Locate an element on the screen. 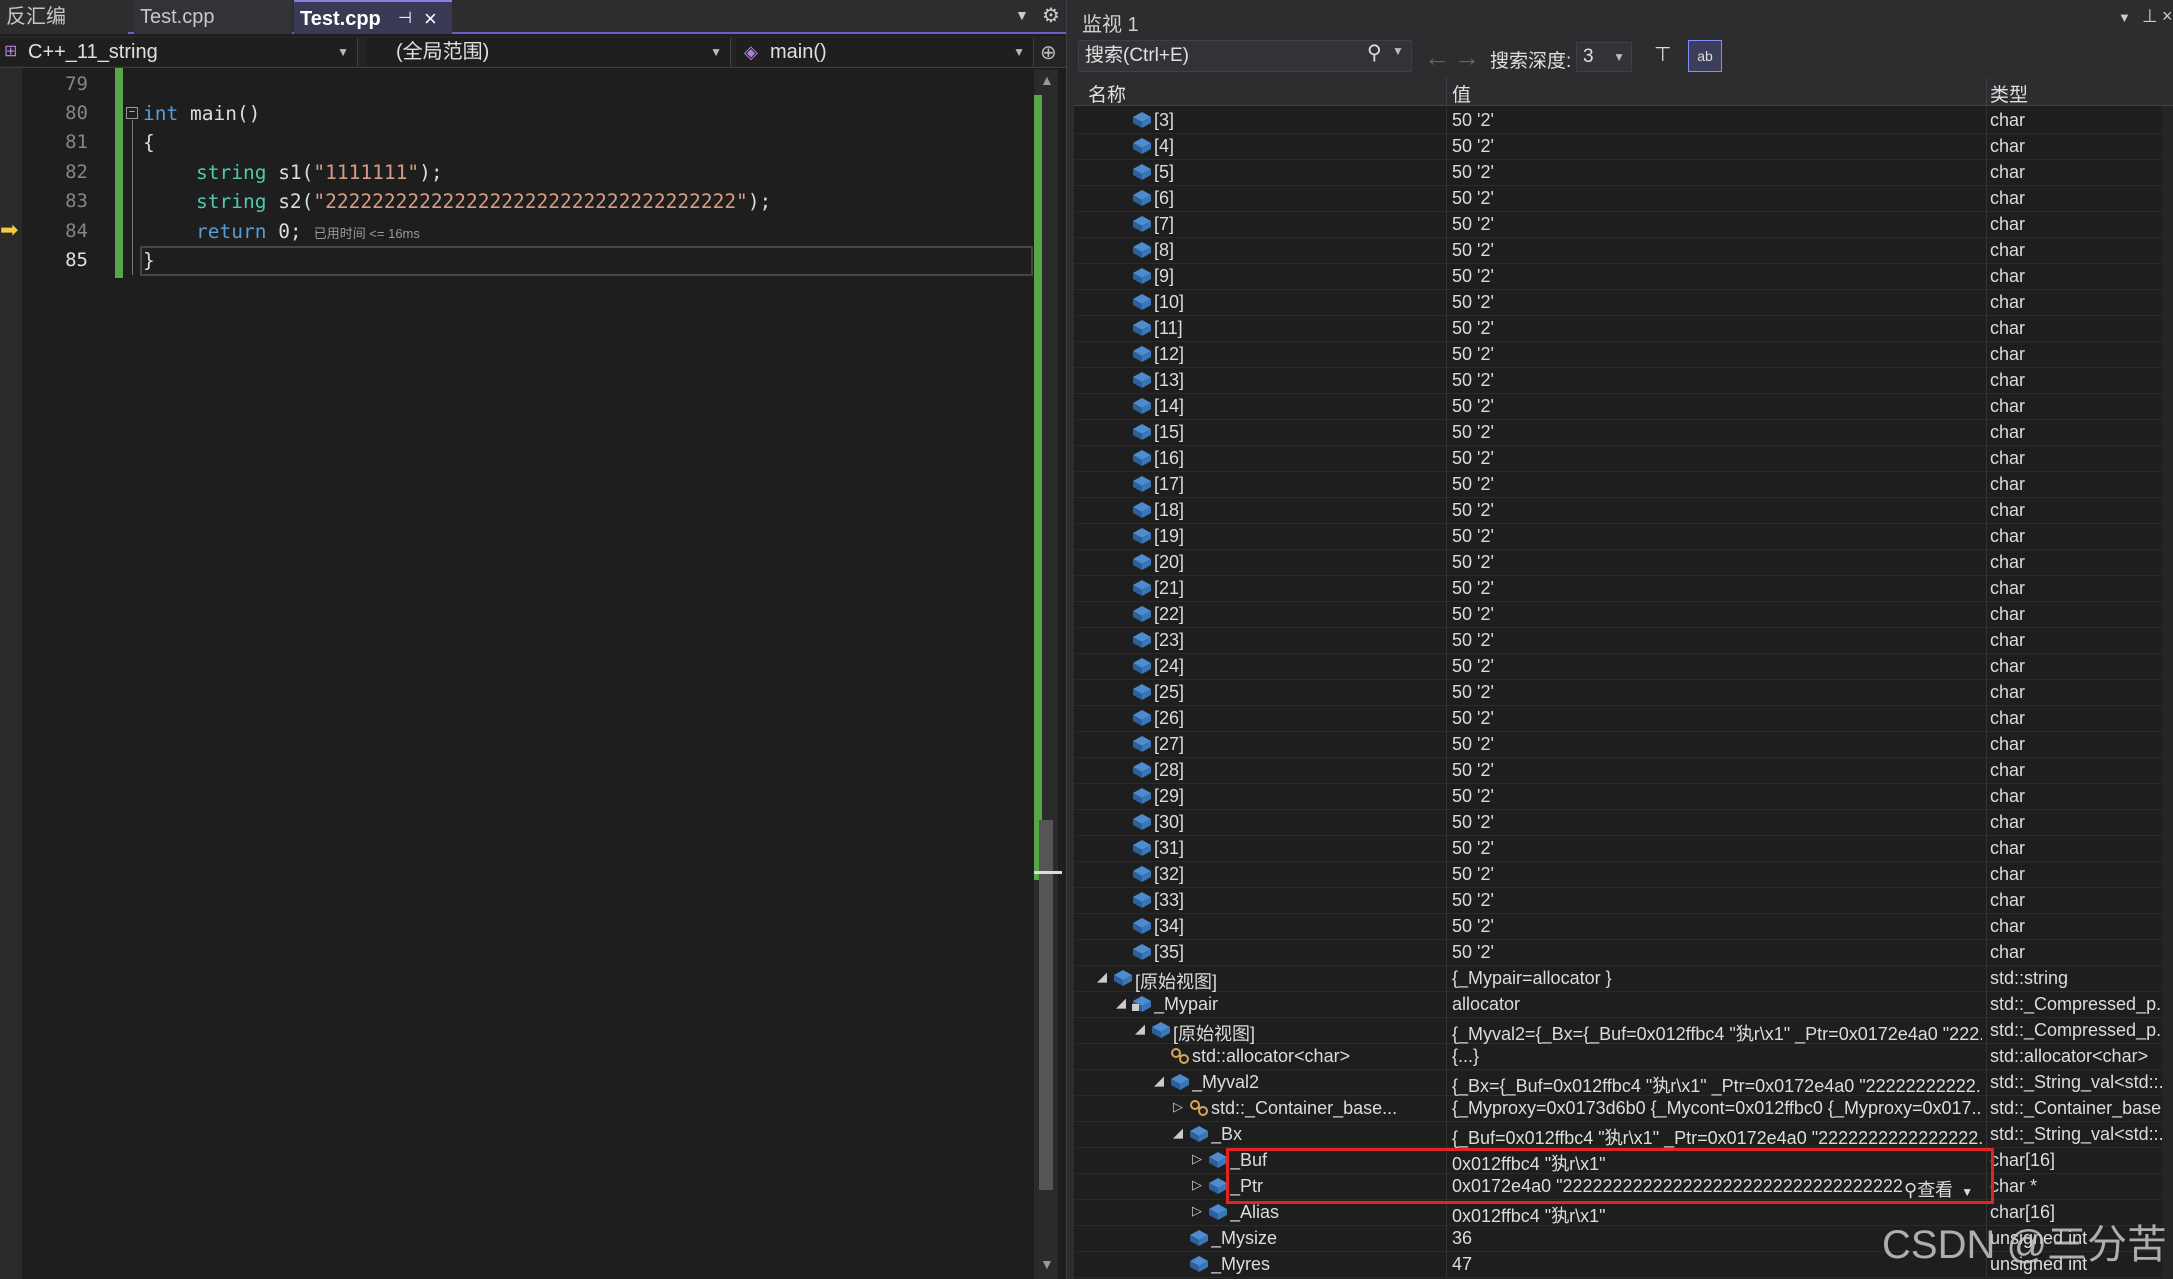 The height and width of the screenshot is (1279, 2173). watch-scrollbar is located at coordinates (2167, 692).